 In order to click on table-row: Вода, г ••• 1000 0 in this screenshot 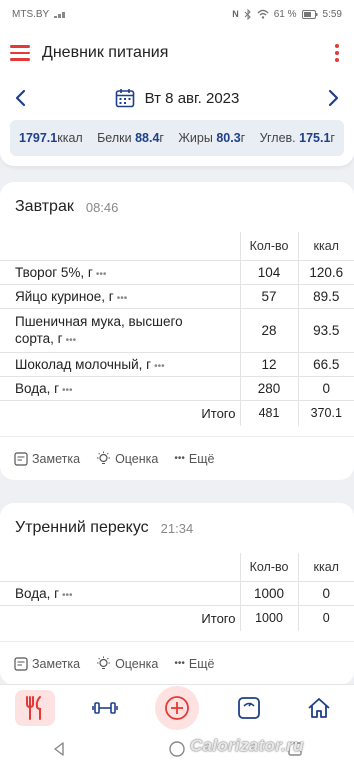, I will do `click(177, 592)`.